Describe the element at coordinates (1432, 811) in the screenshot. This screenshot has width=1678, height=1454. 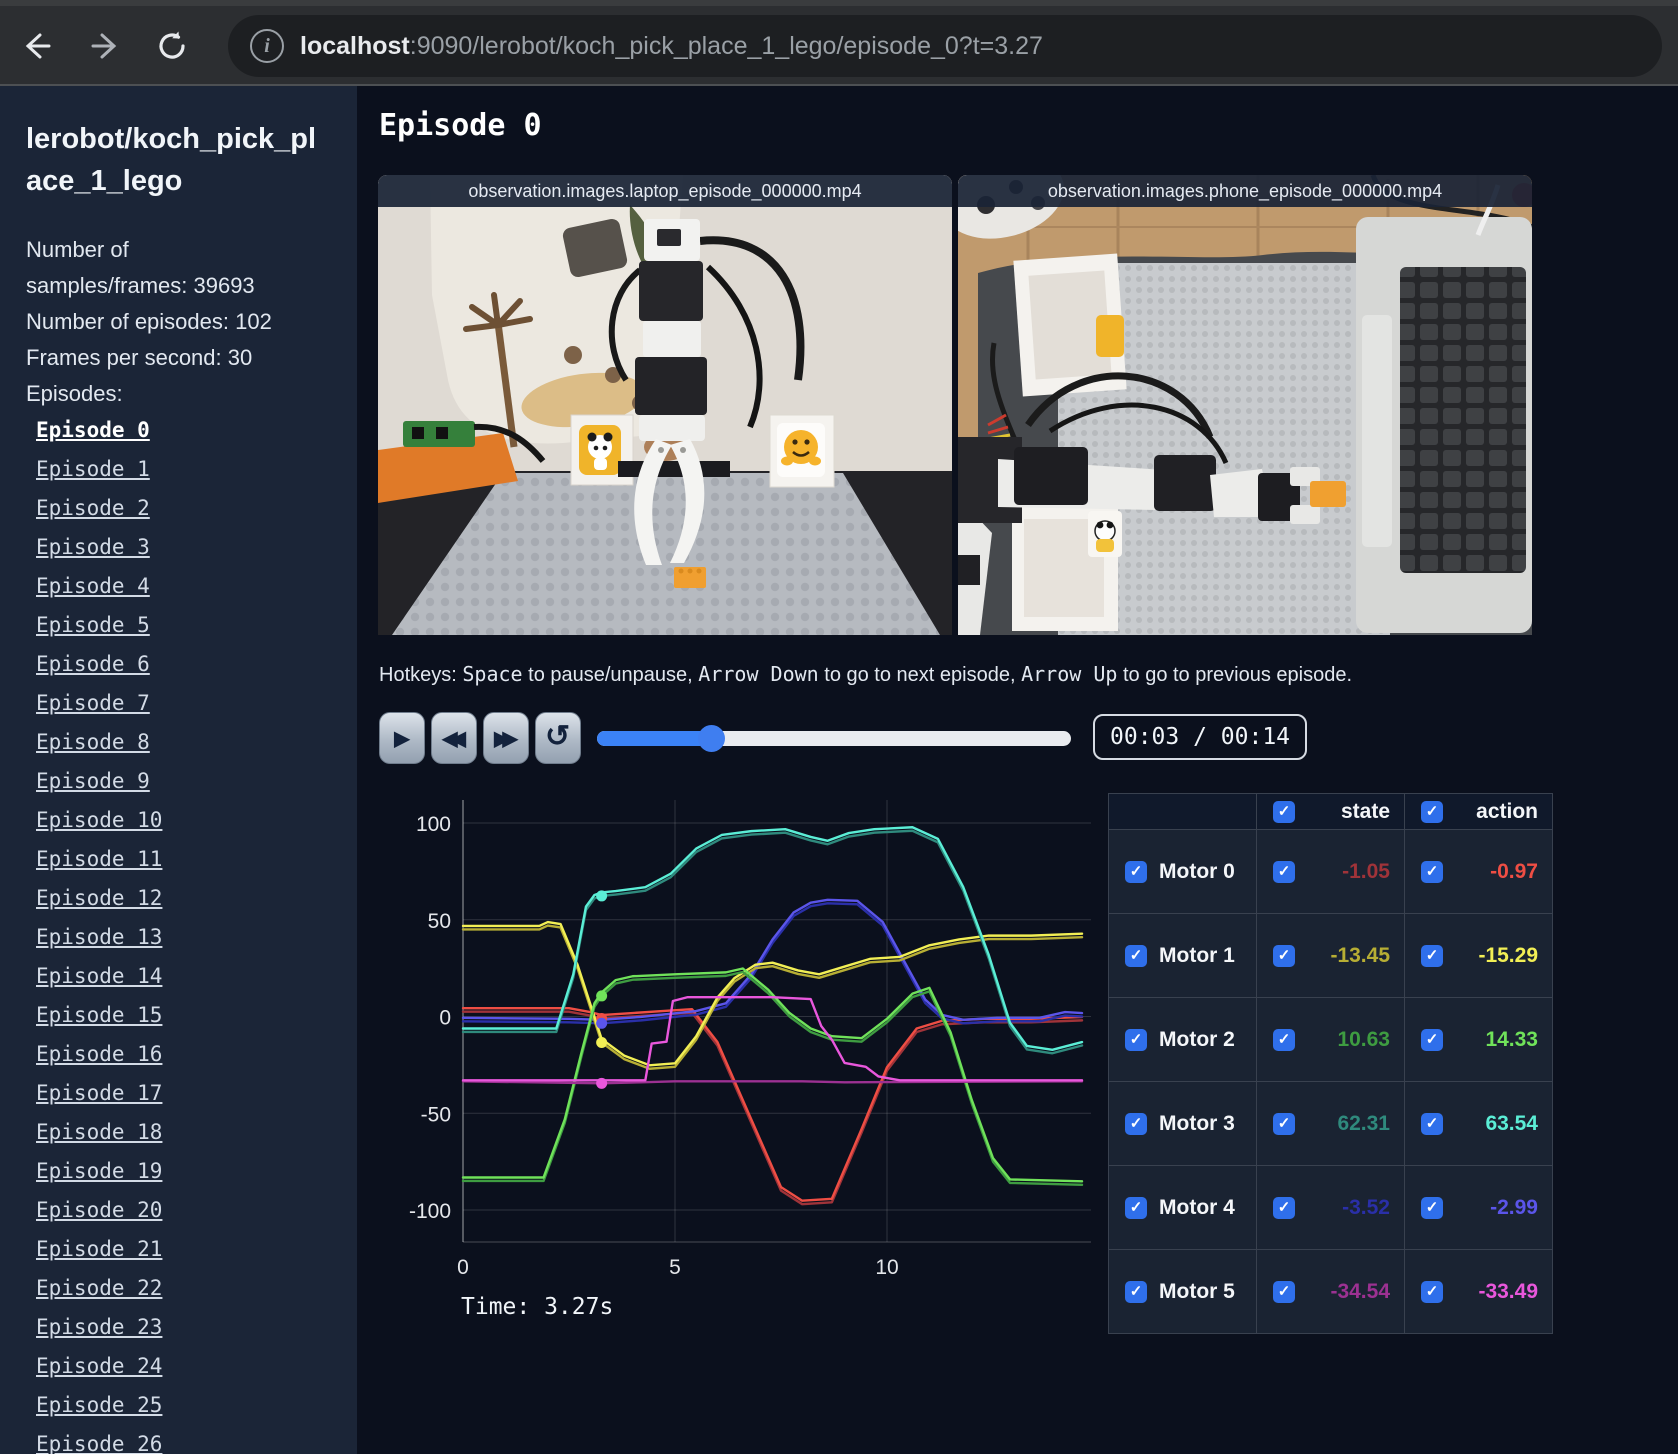
I see `action-column-checkbox: ✓` at that location.